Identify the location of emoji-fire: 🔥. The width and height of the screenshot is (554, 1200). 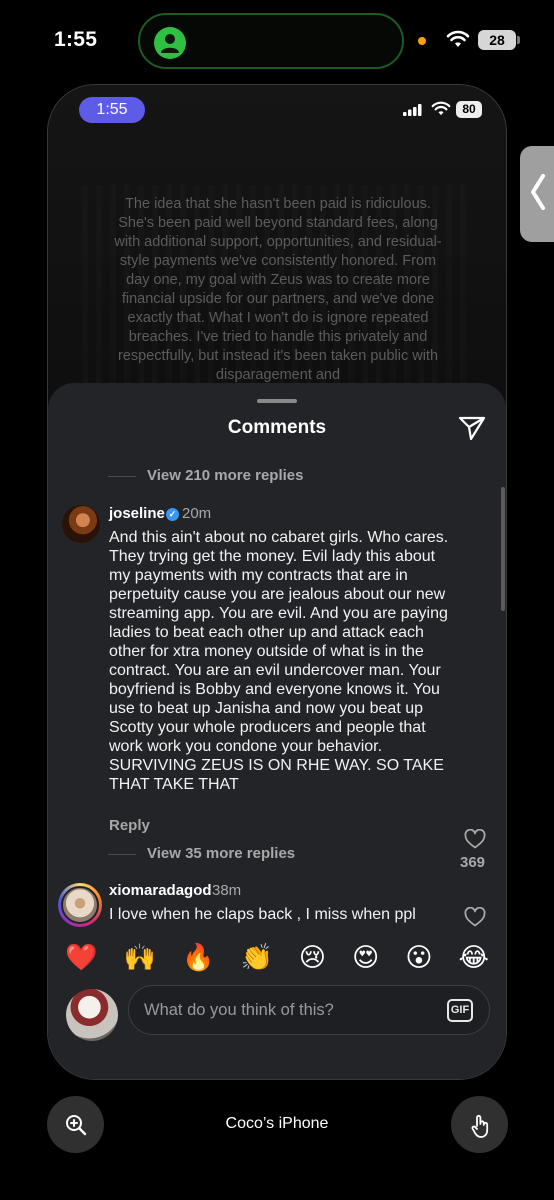
(198, 958).